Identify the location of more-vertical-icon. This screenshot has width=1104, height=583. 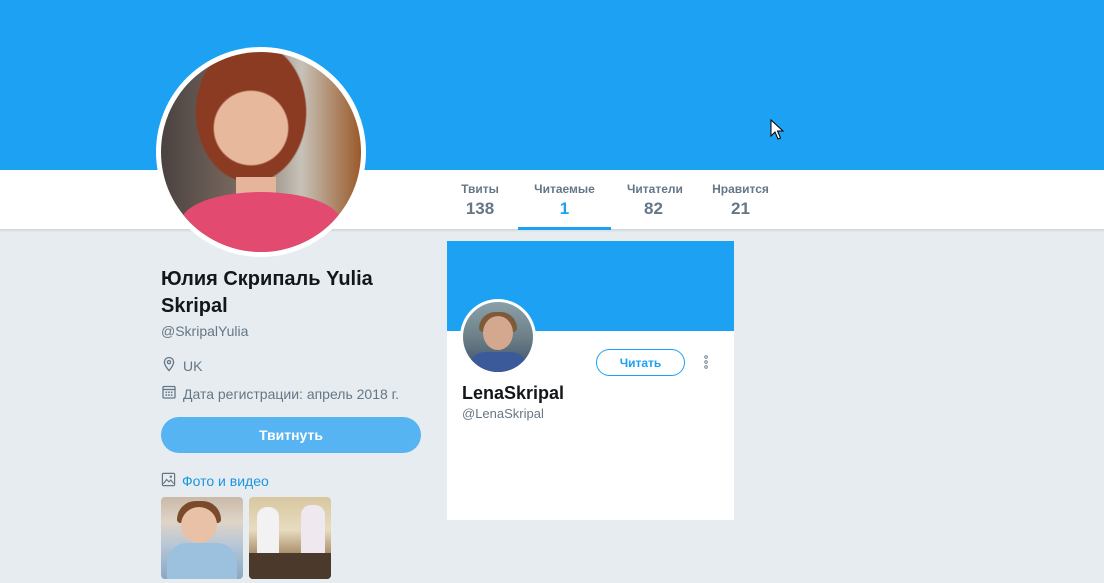
(706, 362).